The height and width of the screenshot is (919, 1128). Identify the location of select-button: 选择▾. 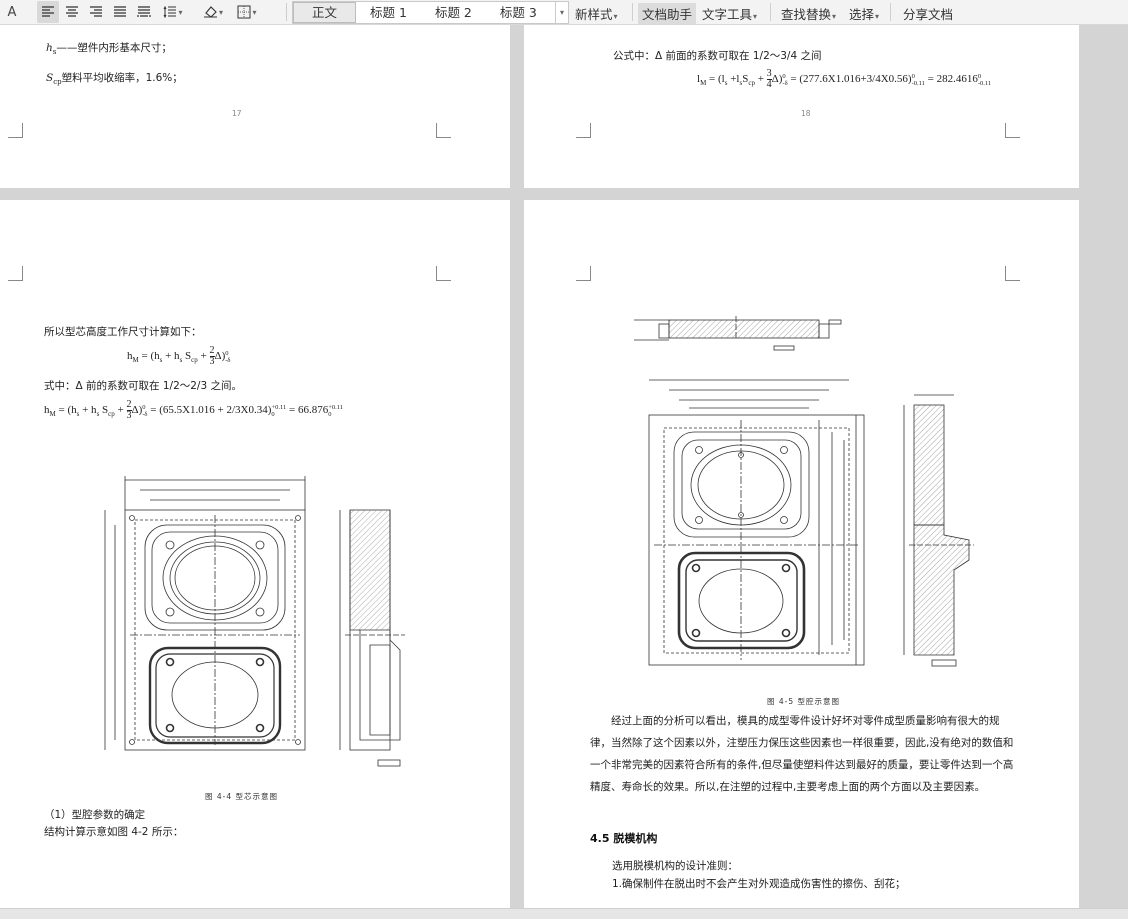
(864, 13).